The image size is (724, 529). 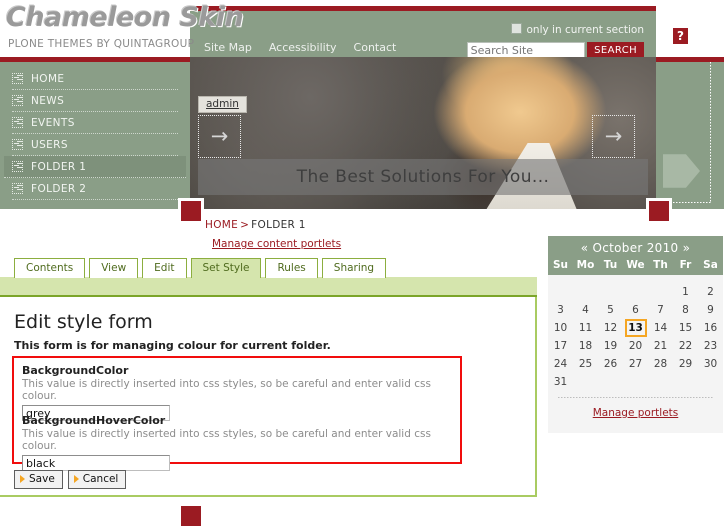 I want to click on manage-portlets-link: Manage portlets, so click(x=635, y=414).